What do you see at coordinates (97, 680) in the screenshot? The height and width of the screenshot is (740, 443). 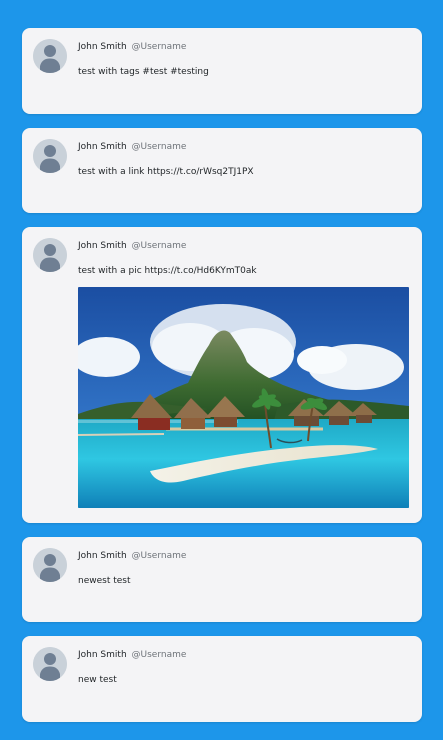 I see `post-text: new test` at bounding box center [97, 680].